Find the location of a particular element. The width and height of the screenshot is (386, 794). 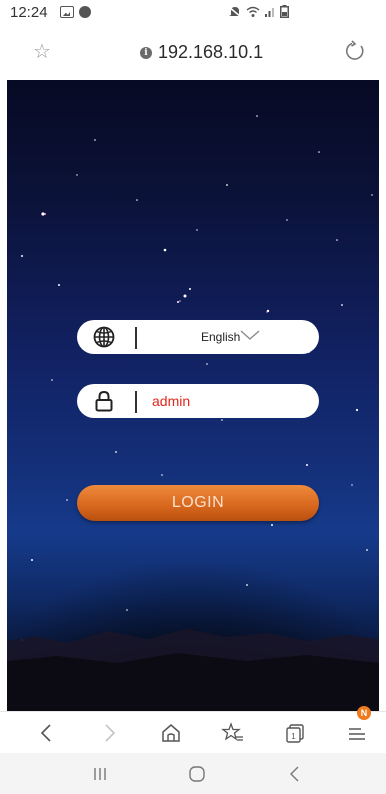

battery-icon is located at coordinates (284, 11).